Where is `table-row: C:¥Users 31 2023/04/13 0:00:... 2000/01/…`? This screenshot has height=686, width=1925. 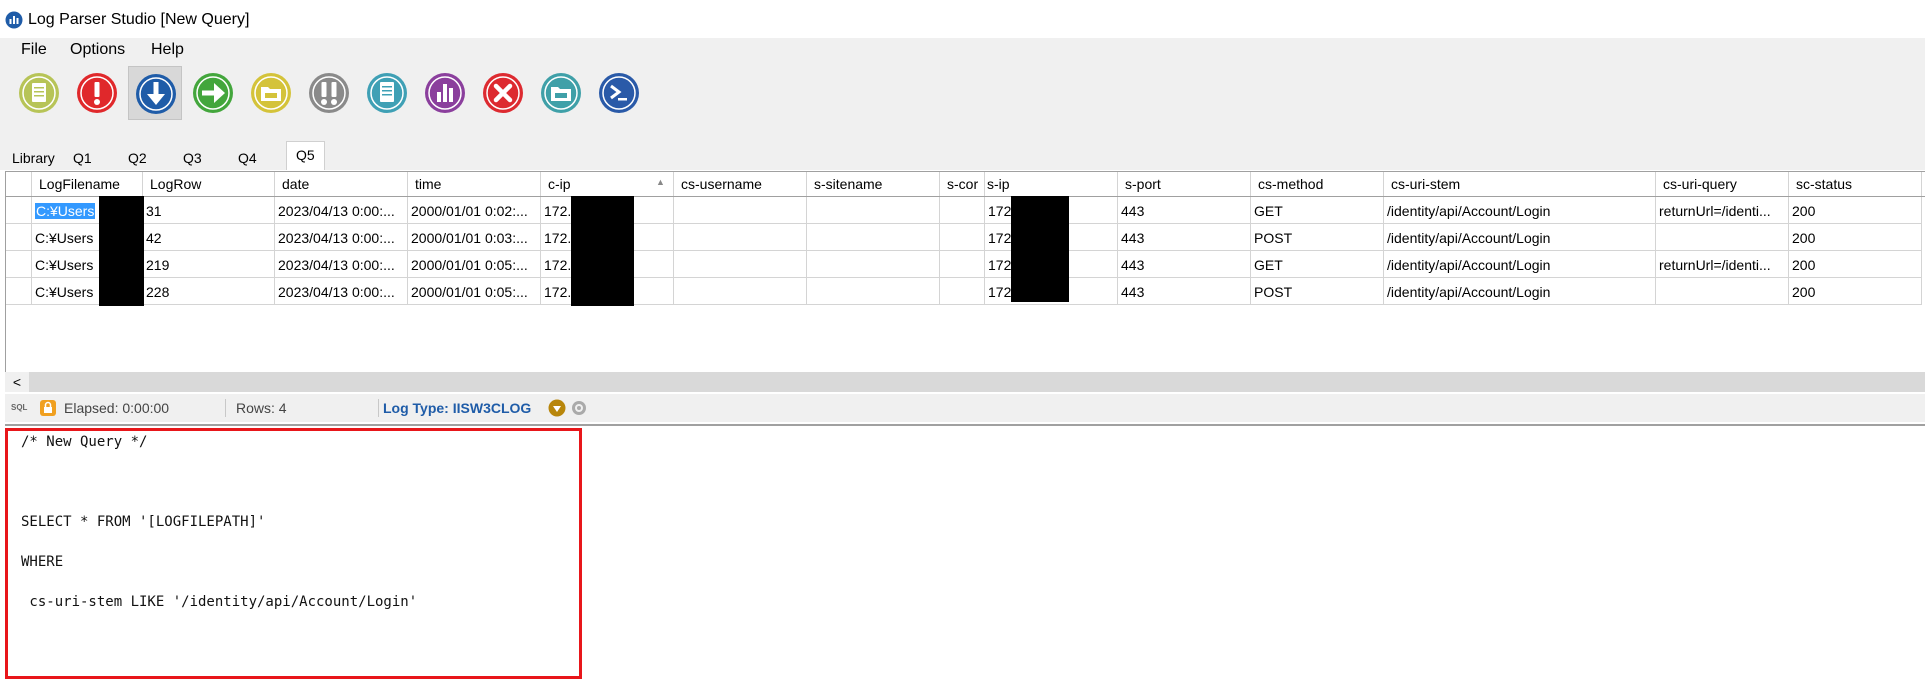
table-row: C:¥Users 31 2023/04/13 0:00:... 2000/01/… is located at coordinates (965, 210).